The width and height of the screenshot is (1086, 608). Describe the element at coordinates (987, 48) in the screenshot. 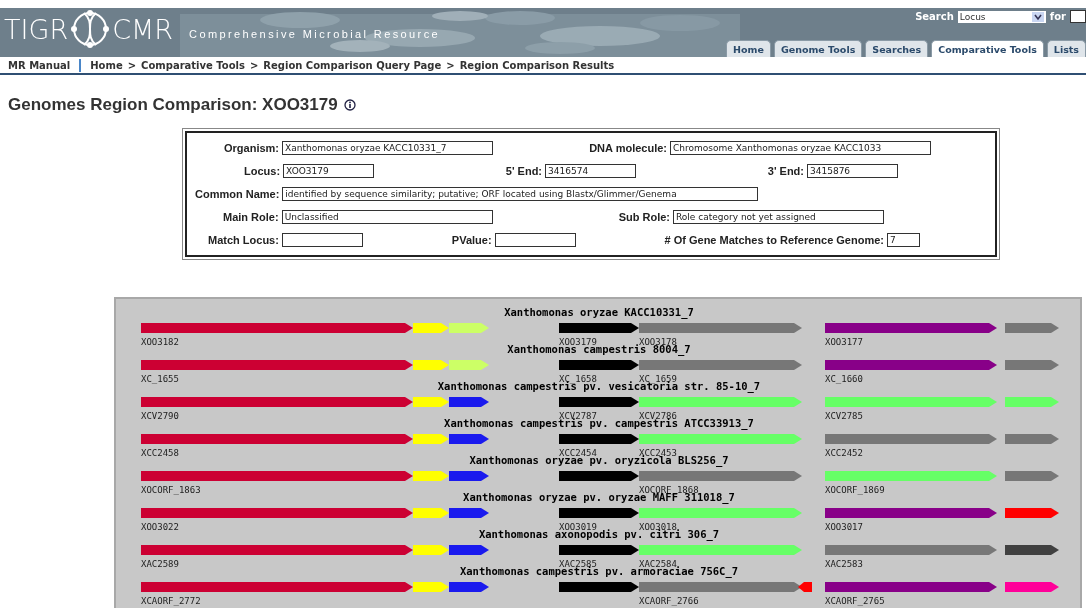

I see `nav-tab: Comparative Tools` at that location.